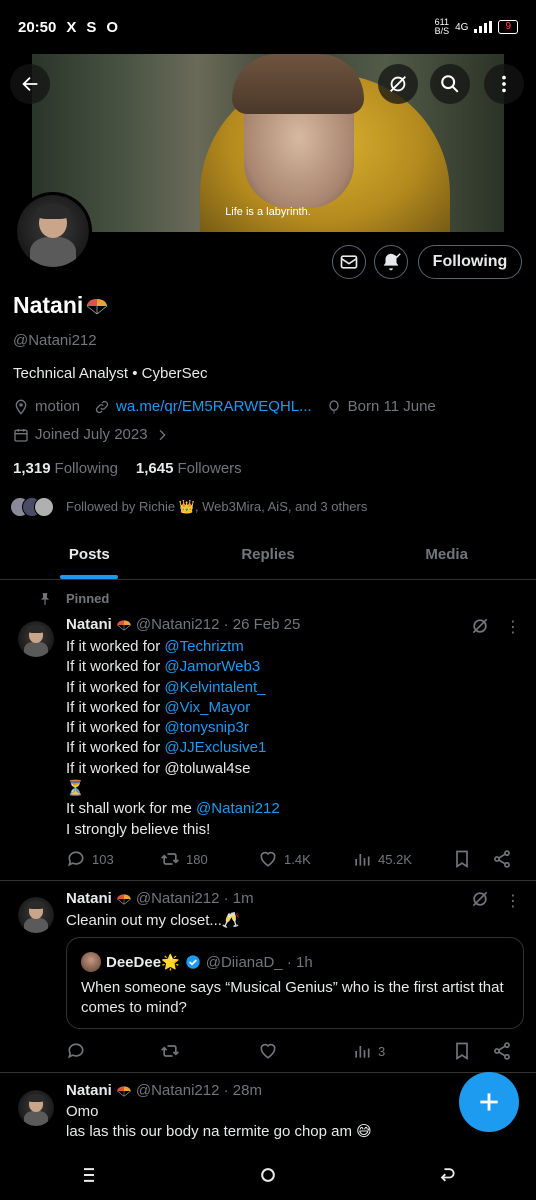 The height and width of the screenshot is (1200, 536). What do you see at coordinates (447, 1175) in the screenshot?
I see `back-icon` at bounding box center [447, 1175].